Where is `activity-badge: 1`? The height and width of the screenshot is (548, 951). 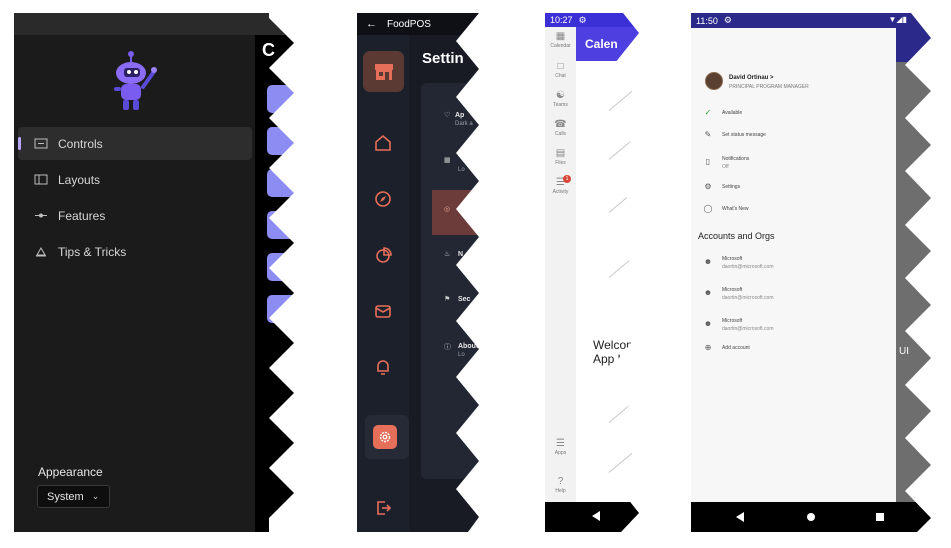 activity-badge: 1 is located at coordinates (567, 179).